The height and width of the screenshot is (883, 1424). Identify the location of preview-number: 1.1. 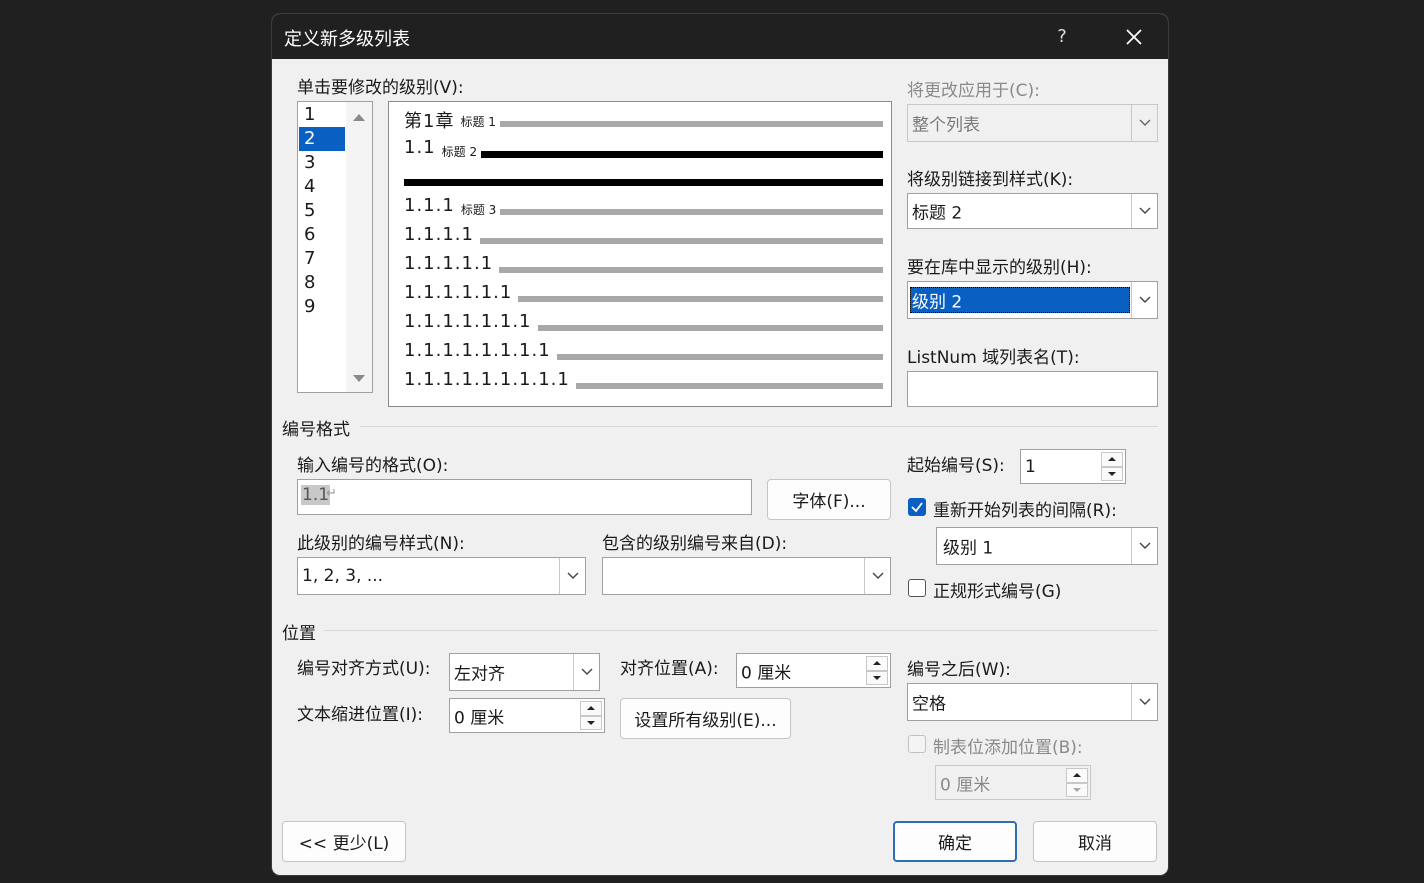
(420, 147).